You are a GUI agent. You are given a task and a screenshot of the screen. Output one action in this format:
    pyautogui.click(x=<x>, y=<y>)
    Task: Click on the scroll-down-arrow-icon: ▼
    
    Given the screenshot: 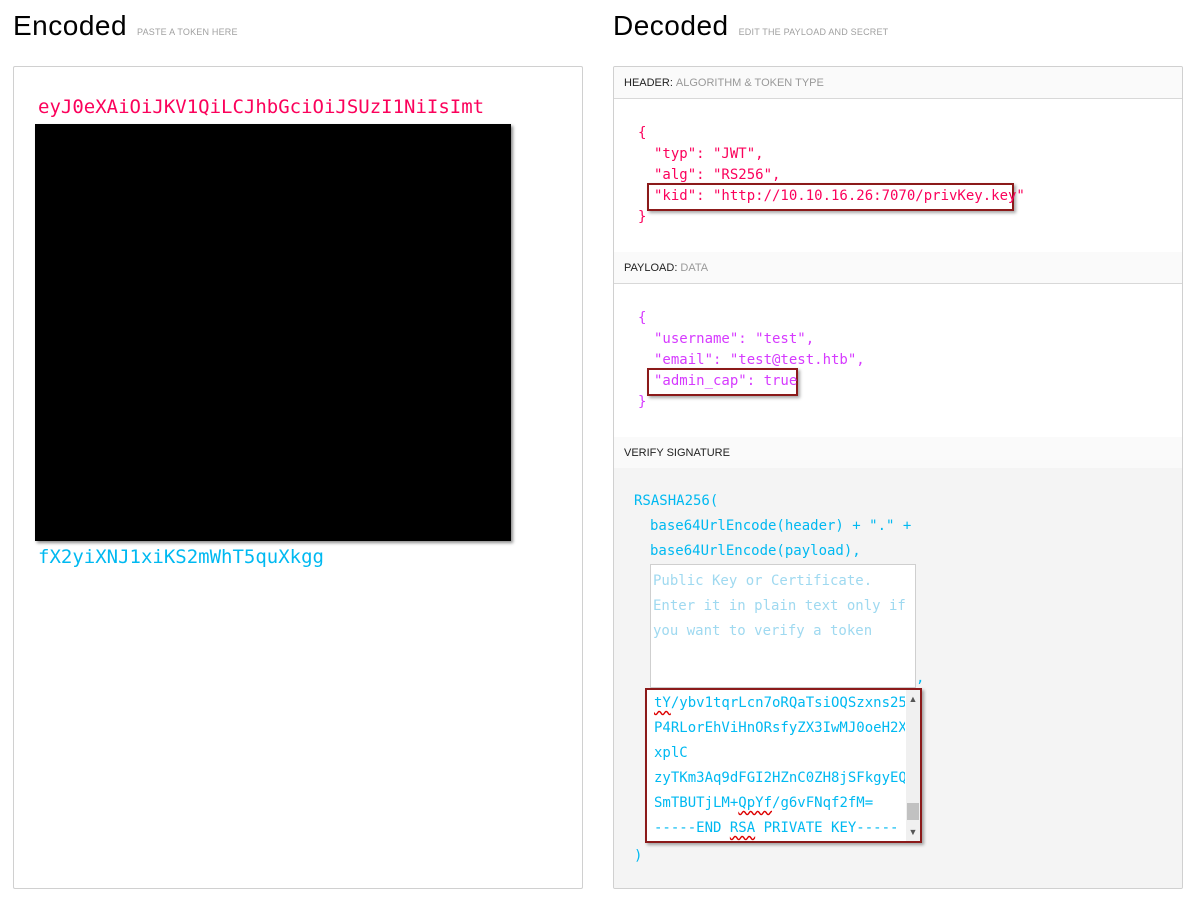 What is the action you would take?
    pyautogui.click(x=913, y=832)
    